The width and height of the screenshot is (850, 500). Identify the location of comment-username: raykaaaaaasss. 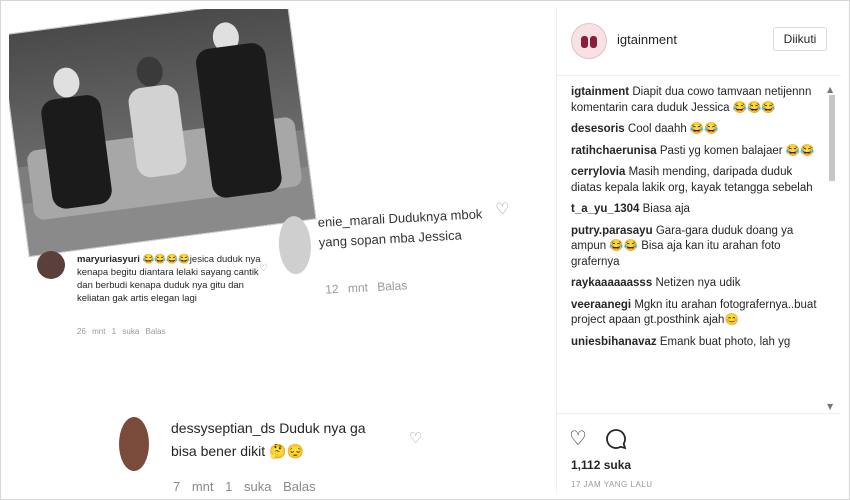
(611, 283).